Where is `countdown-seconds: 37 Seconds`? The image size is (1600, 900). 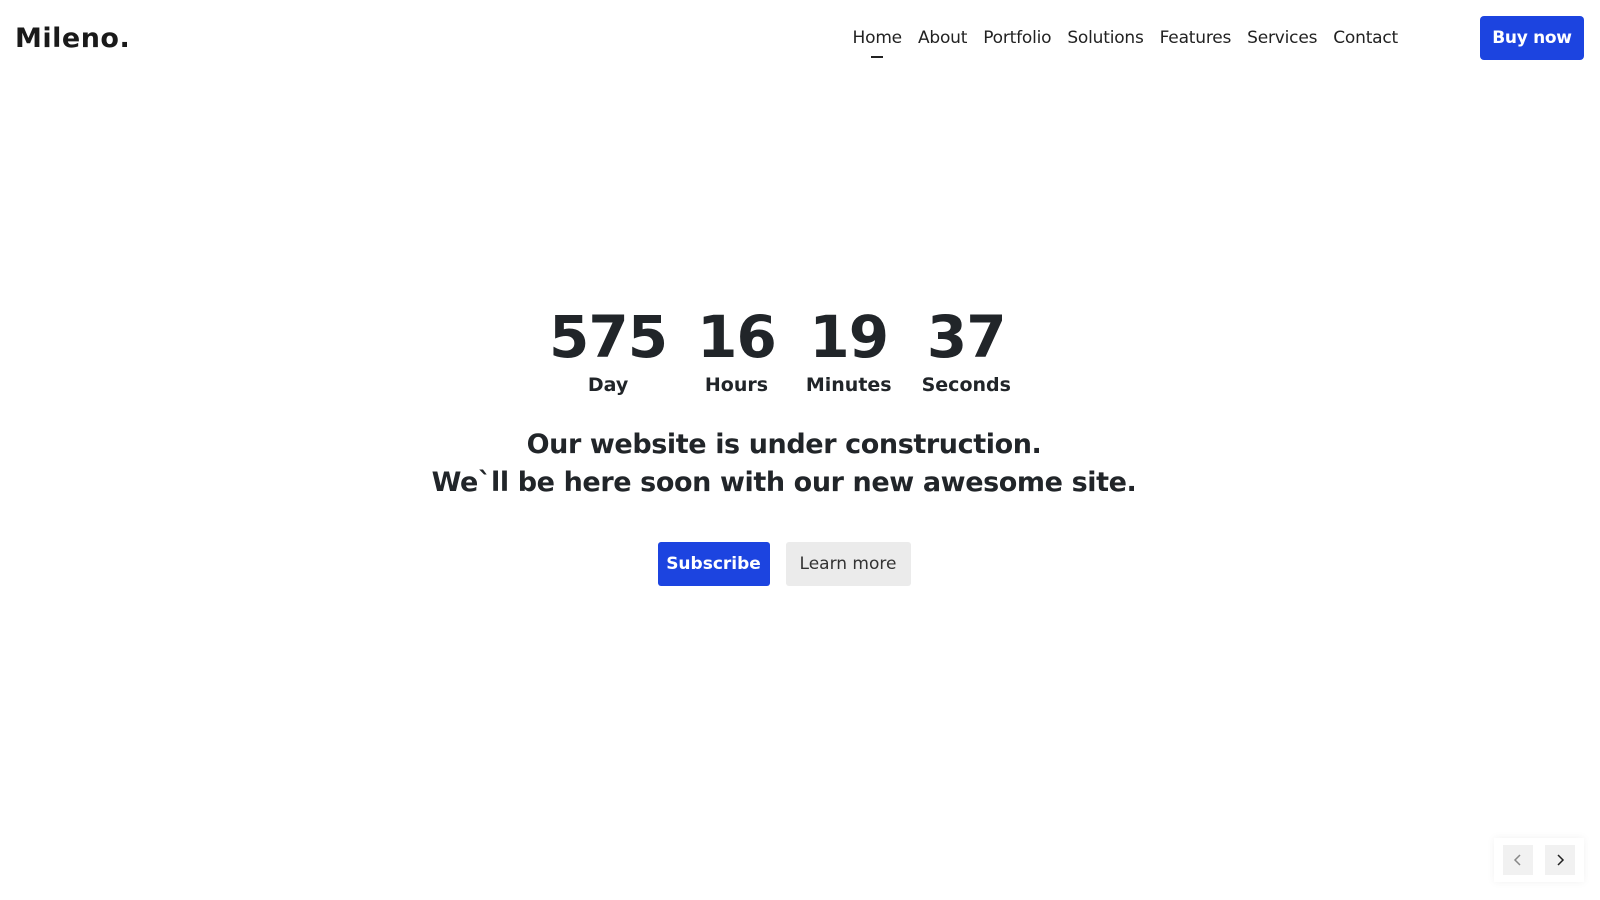
countdown-seconds: 37 Seconds is located at coordinates (966, 348).